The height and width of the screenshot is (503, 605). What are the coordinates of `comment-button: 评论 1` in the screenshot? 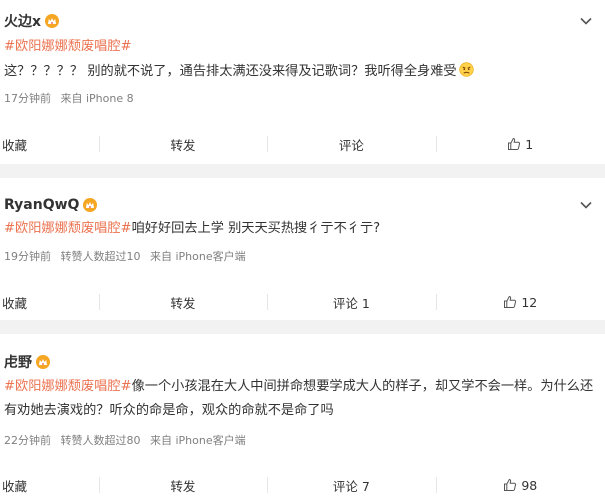 It's located at (351, 302).